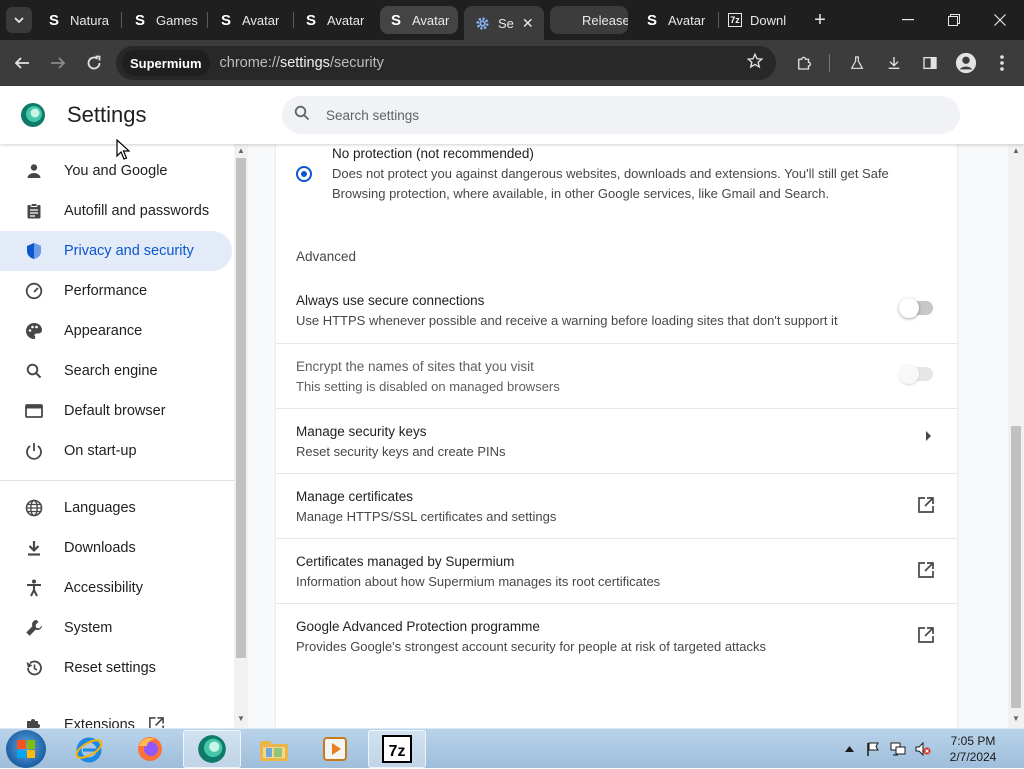  I want to click on sidebar-item-search-engine: Search engine, so click(116, 371).